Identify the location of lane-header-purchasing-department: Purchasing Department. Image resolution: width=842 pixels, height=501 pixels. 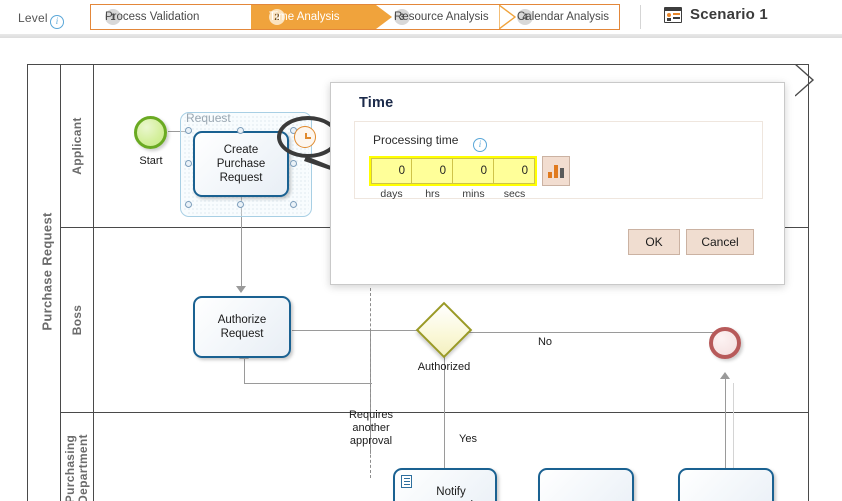
(77, 457).